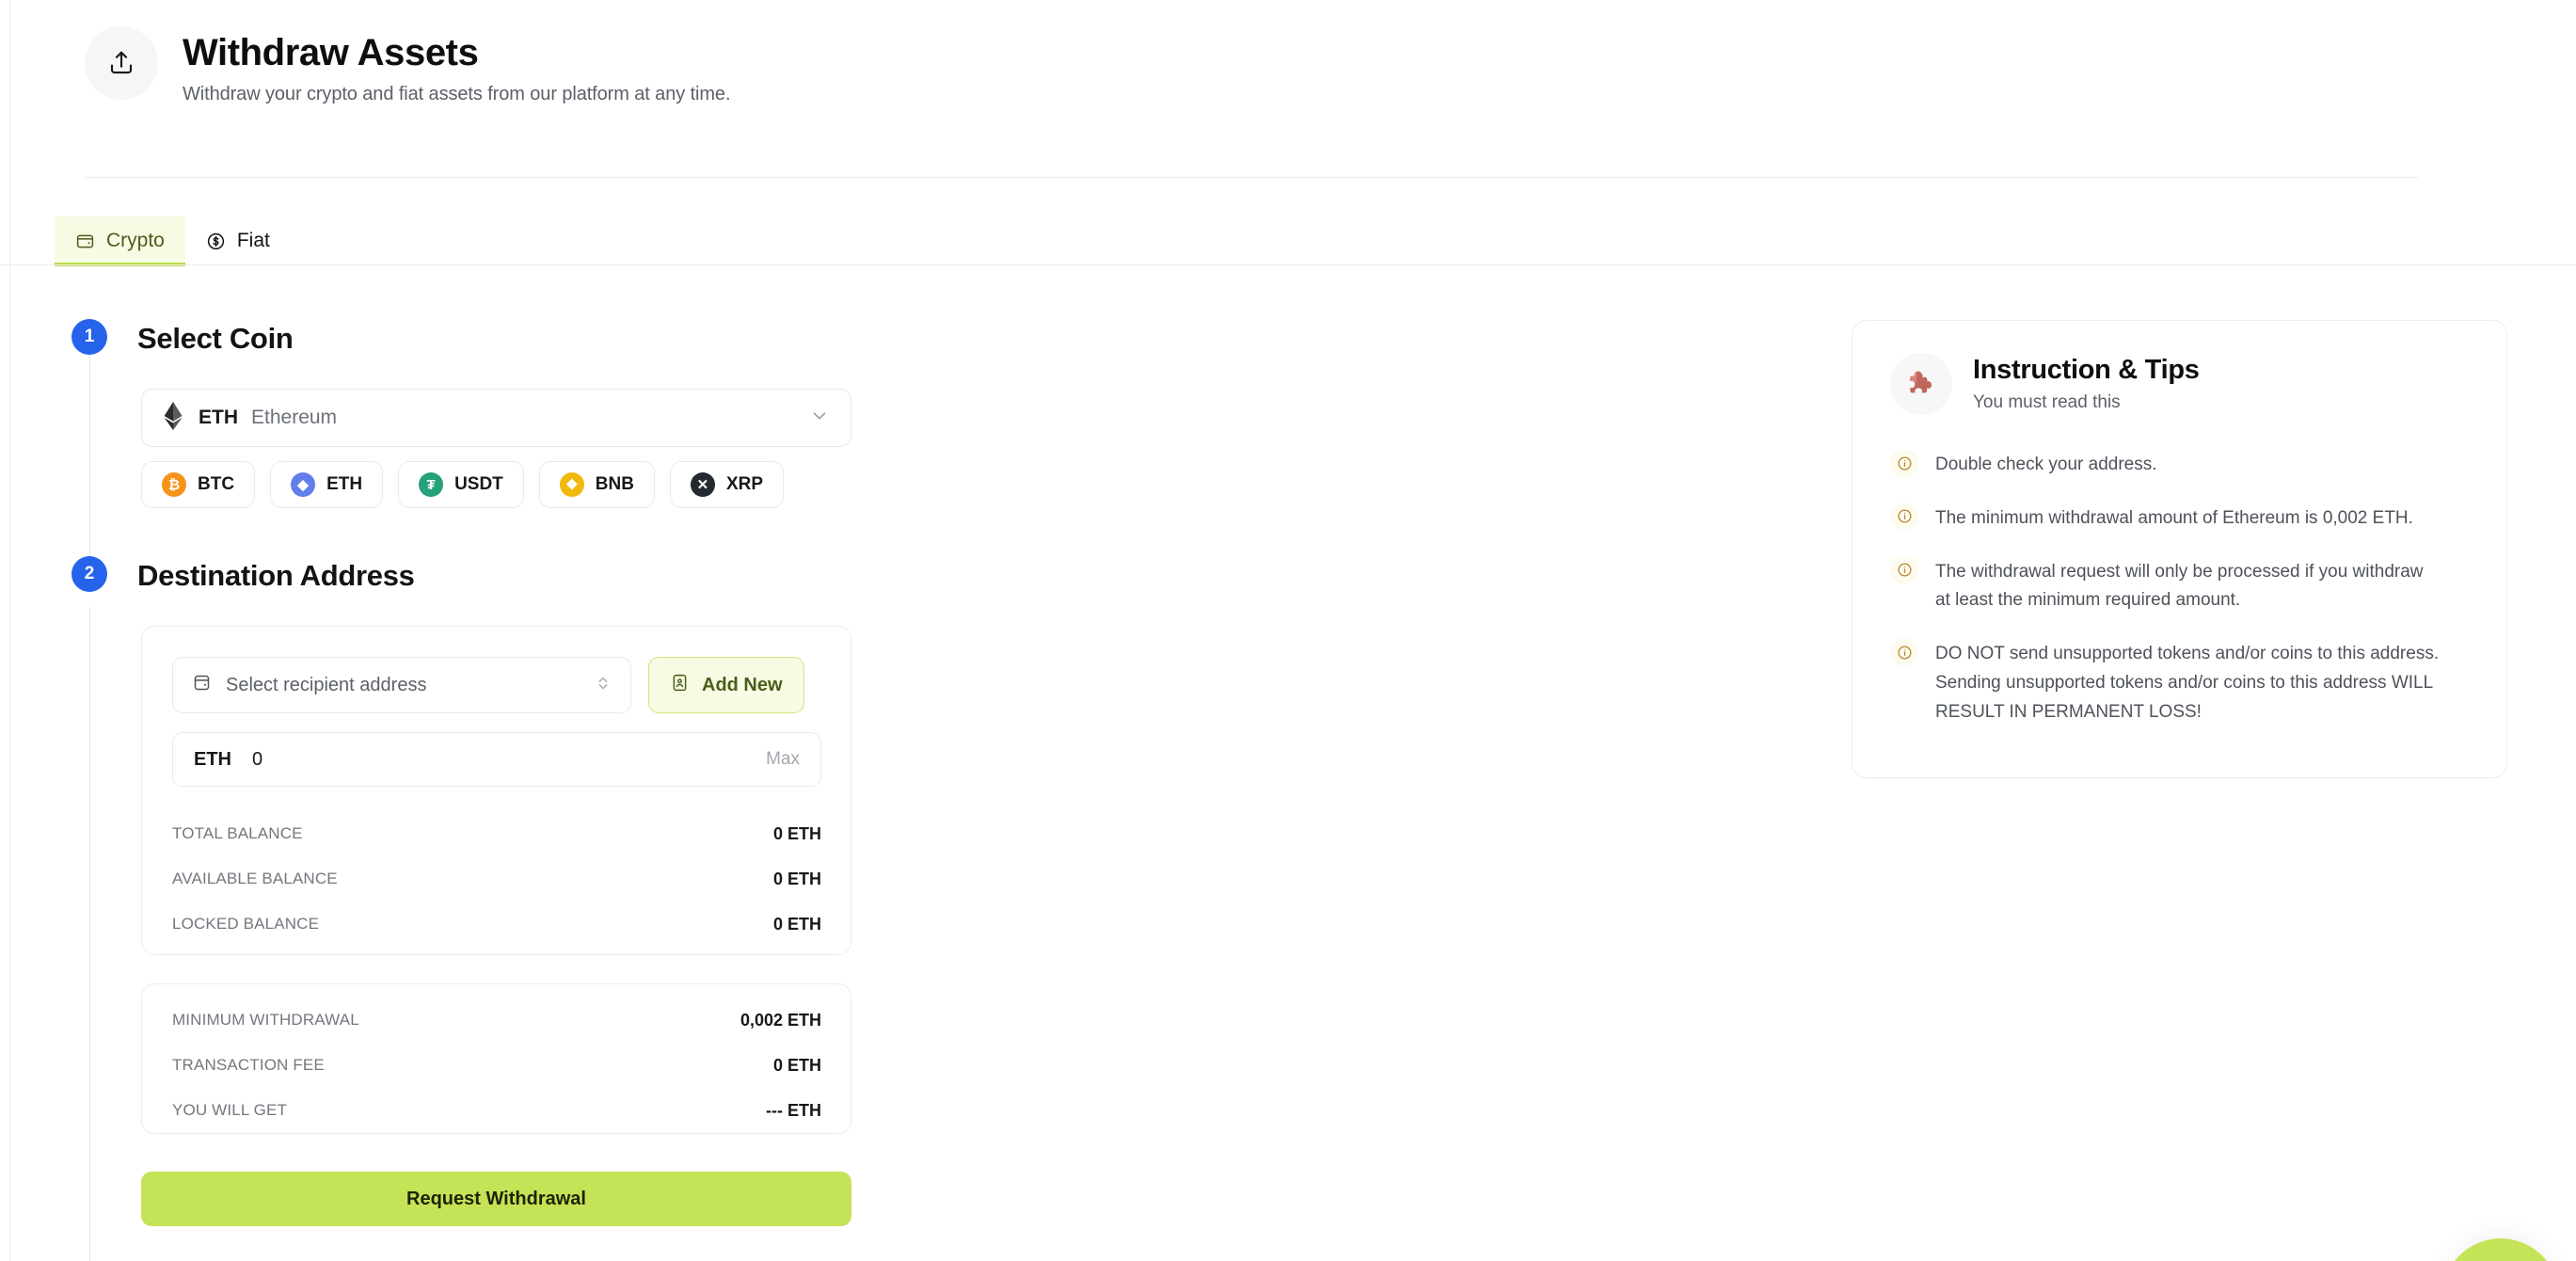 This screenshot has width=2576, height=1261. What do you see at coordinates (497, 1020) in the screenshot?
I see `fee-row-minimum: MINIMUM WITHDRAWAL 0,002 ETH` at bounding box center [497, 1020].